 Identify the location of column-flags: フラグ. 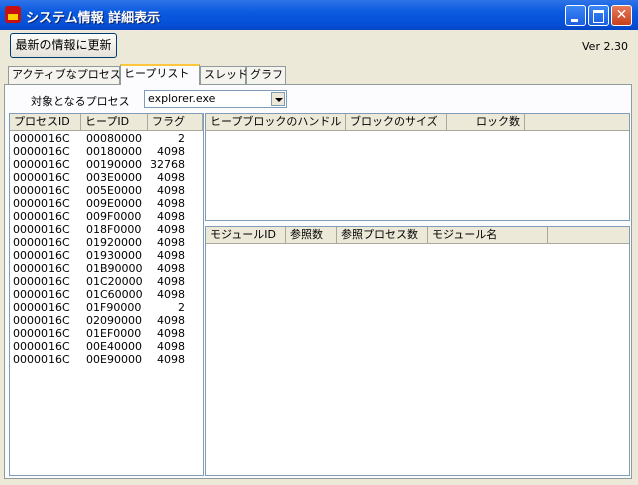
(175, 122).